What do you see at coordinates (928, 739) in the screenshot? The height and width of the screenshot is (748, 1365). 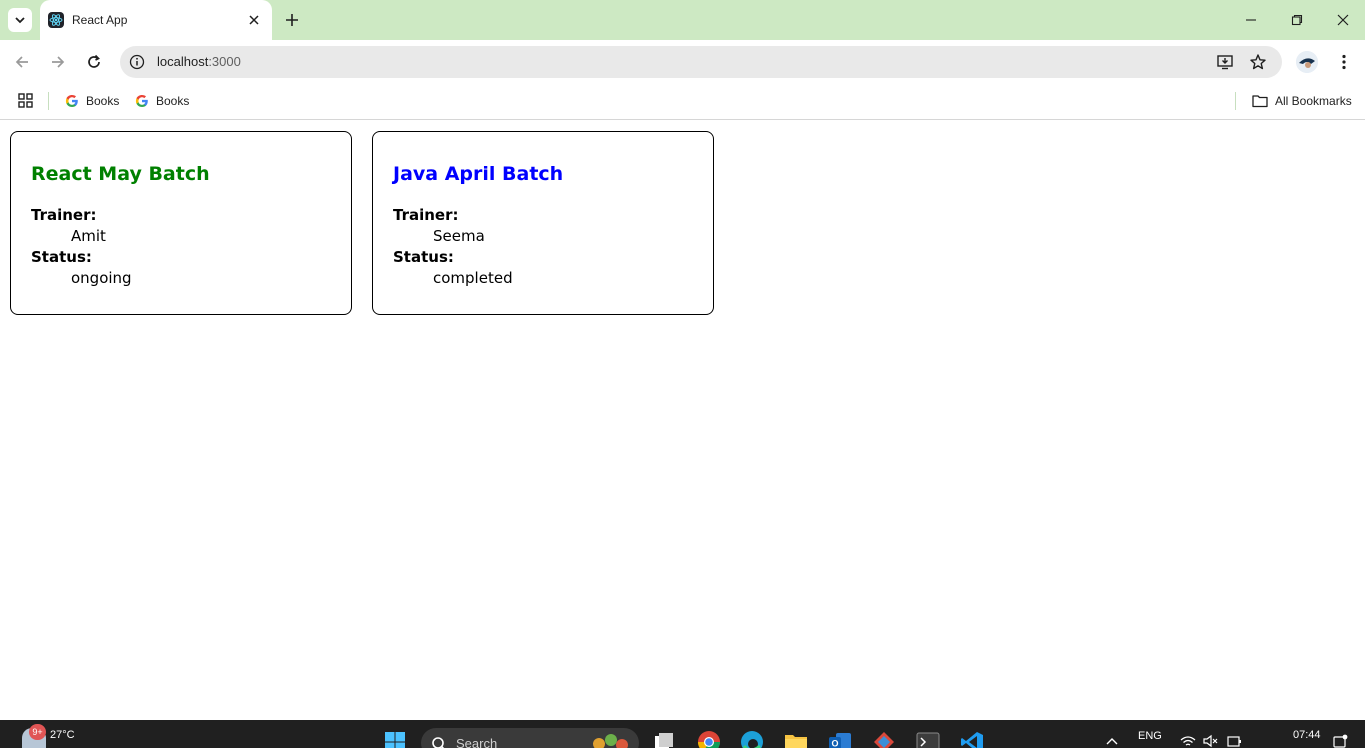 I see `terminal-icon` at bounding box center [928, 739].